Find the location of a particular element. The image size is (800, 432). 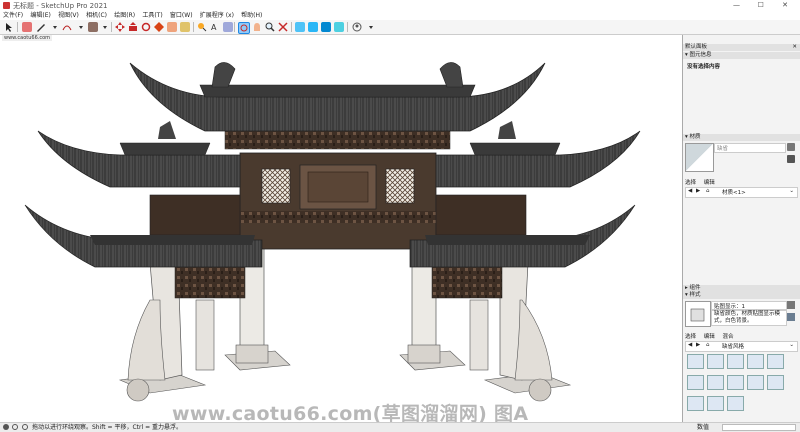

menu-camera: 相机(C) is located at coordinates (96, 15).